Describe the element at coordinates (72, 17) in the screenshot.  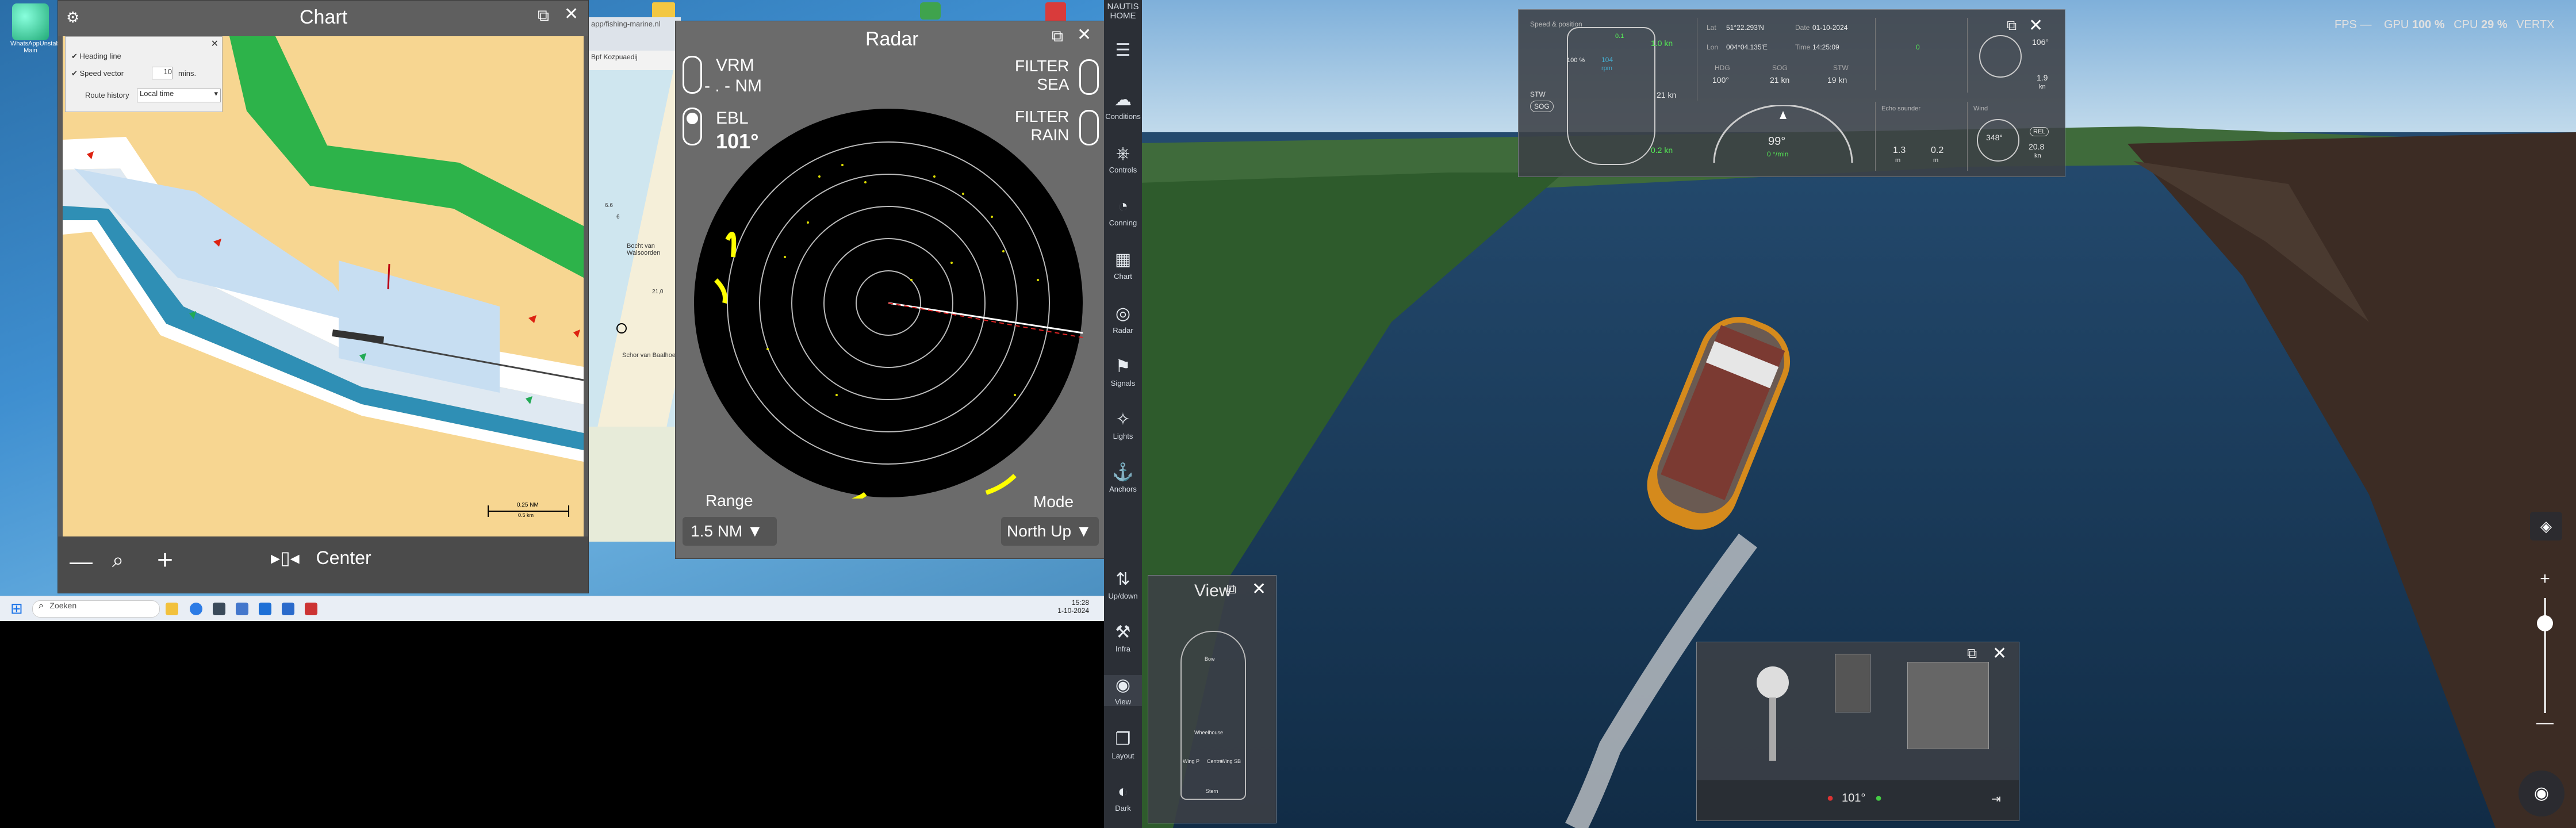
I see `settings-gear-icon: ⚙` at that location.